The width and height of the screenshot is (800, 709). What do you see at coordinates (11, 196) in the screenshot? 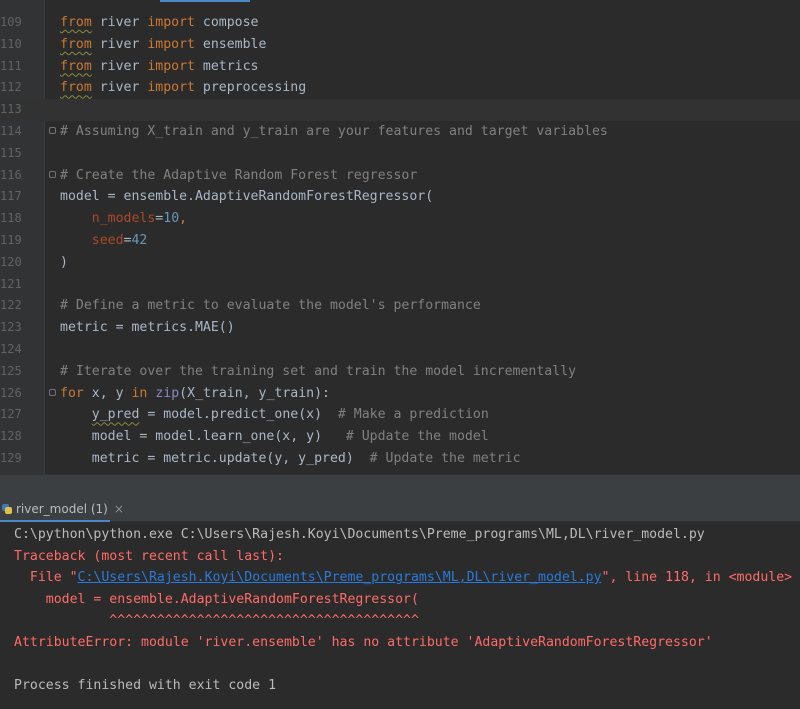
I see `line-number: 117` at bounding box center [11, 196].